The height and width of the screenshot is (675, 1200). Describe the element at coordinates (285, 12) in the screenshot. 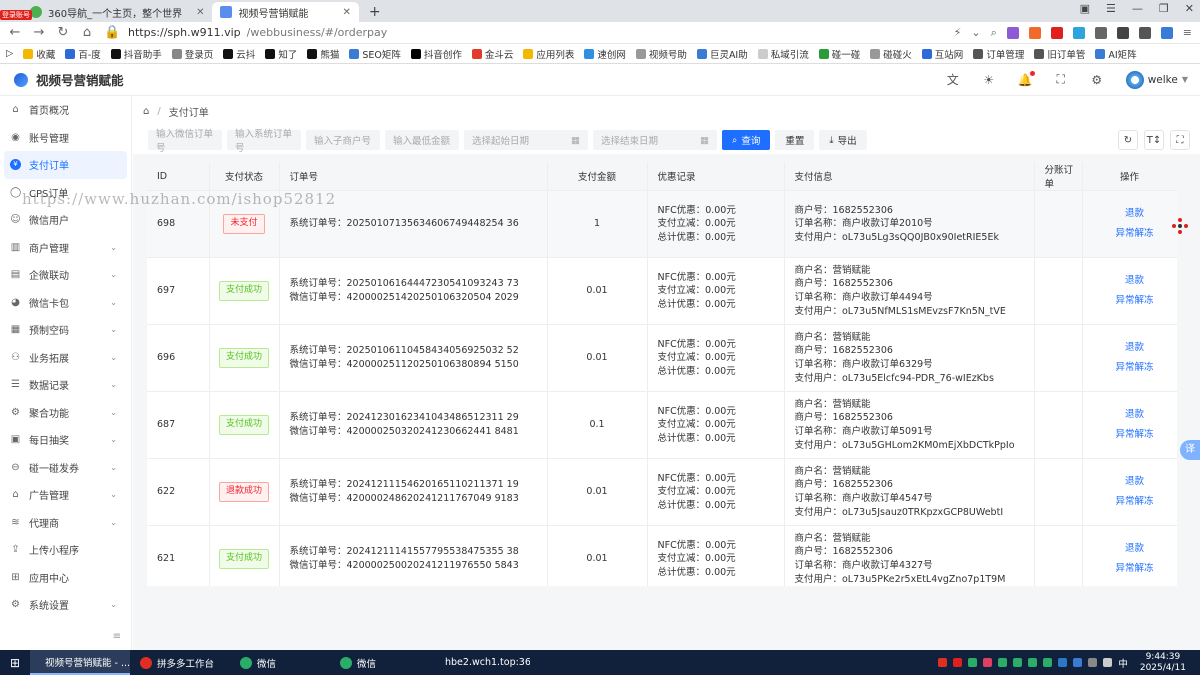

I see `browser-tab-active: 视频号营销赋能 ✕` at that location.